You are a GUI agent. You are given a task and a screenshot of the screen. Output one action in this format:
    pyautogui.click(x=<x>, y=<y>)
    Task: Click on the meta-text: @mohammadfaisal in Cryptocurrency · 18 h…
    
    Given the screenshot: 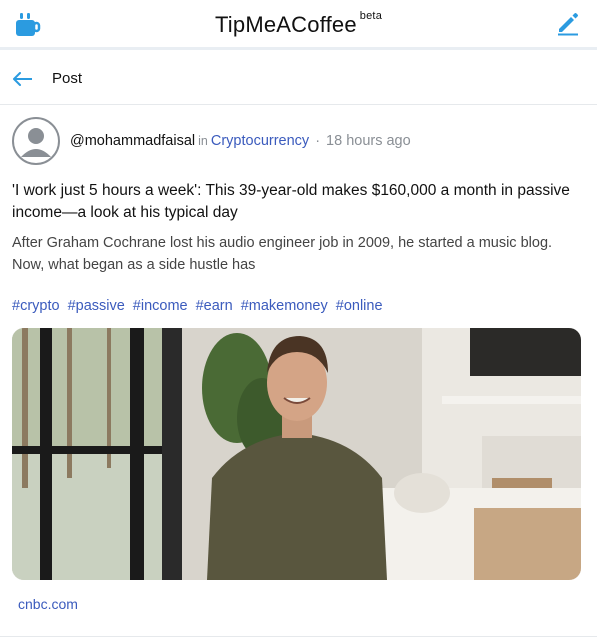 What is the action you would take?
    pyautogui.click(x=240, y=141)
    